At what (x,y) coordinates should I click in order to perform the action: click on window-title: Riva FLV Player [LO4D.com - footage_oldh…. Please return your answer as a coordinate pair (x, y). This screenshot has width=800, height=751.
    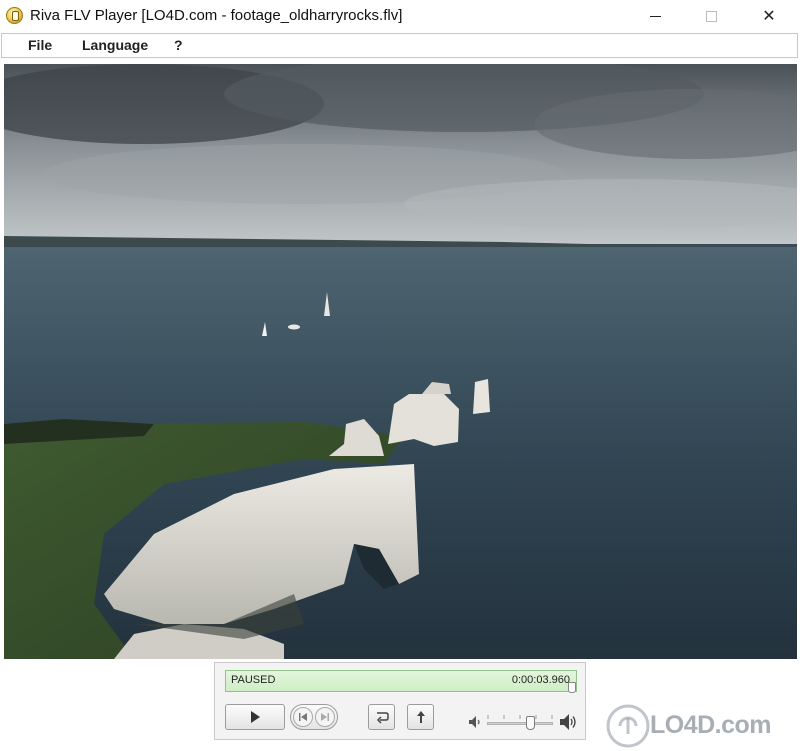
    Looking at the image, I should click on (216, 15).